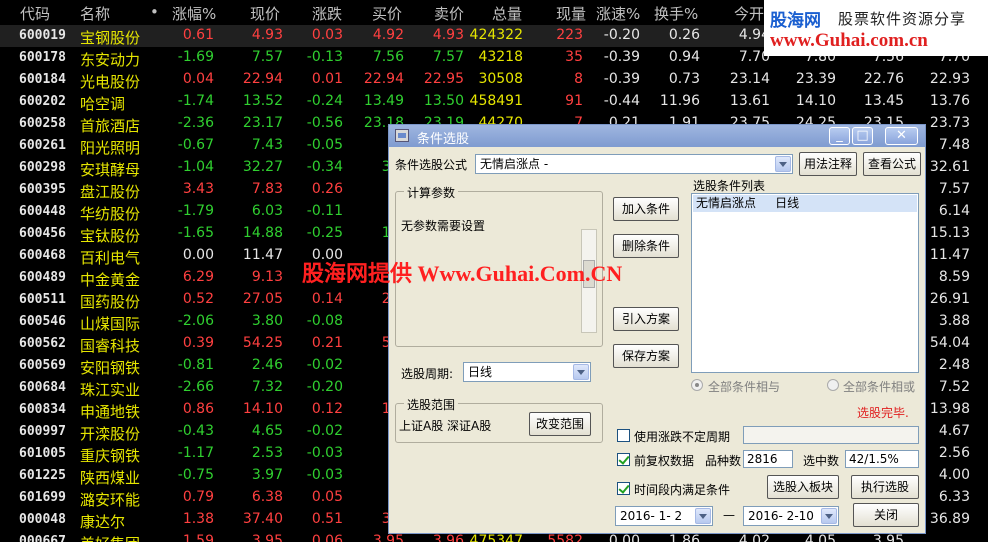 The width and height of the screenshot is (988, 542). Describe the element at coordinates (839, 136) in the screenshot. I see `minimize-button: _` at that location.